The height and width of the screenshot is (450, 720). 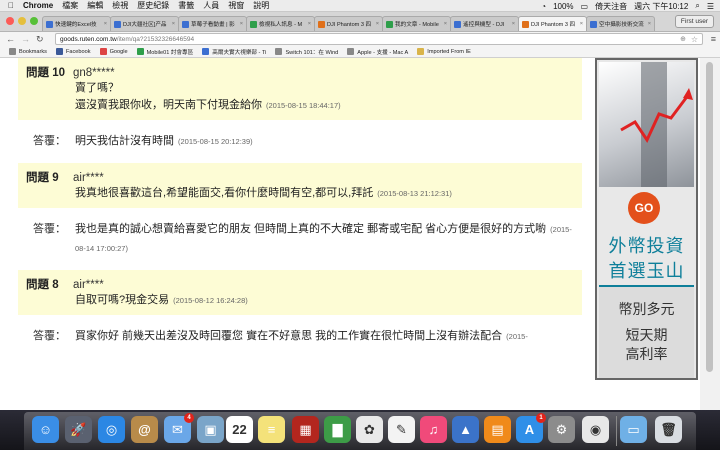 What do you see at coordinates (34, 21) in the screenshot?
I see `zoom-window-button` at bounding box center [34, 21].